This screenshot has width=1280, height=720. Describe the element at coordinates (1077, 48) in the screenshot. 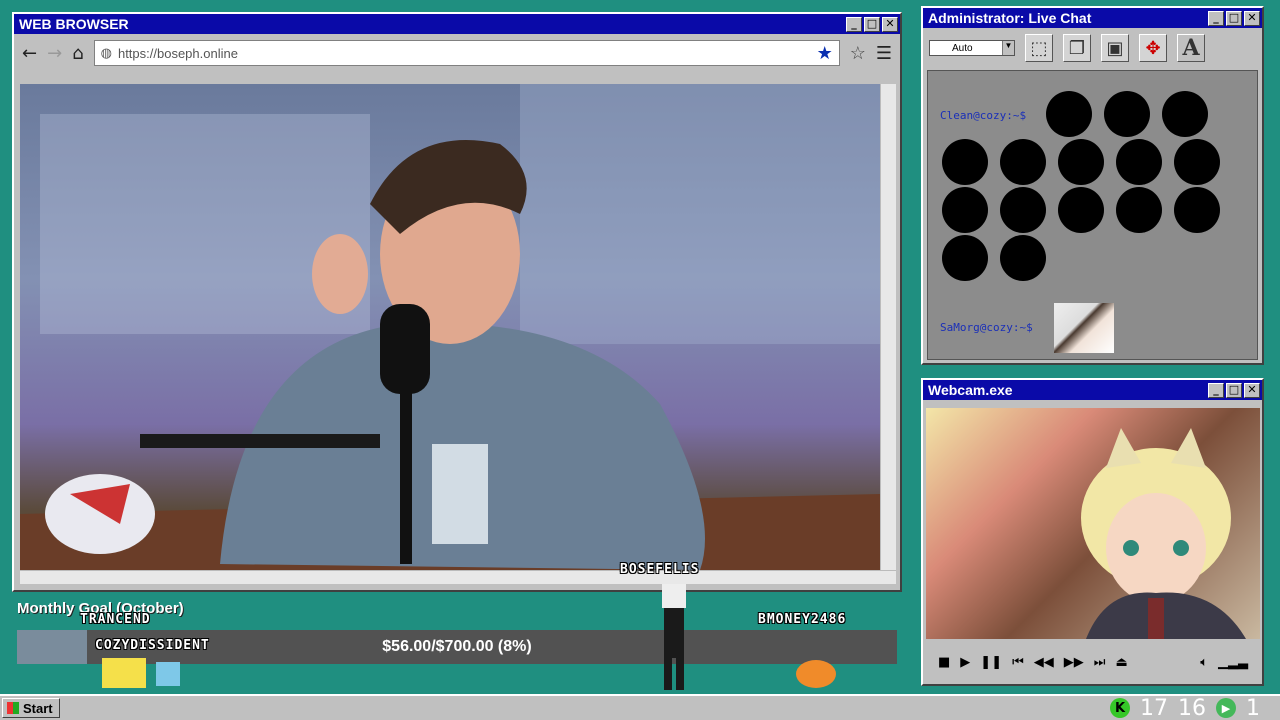

I see `copy-icon: ❐` at that location.